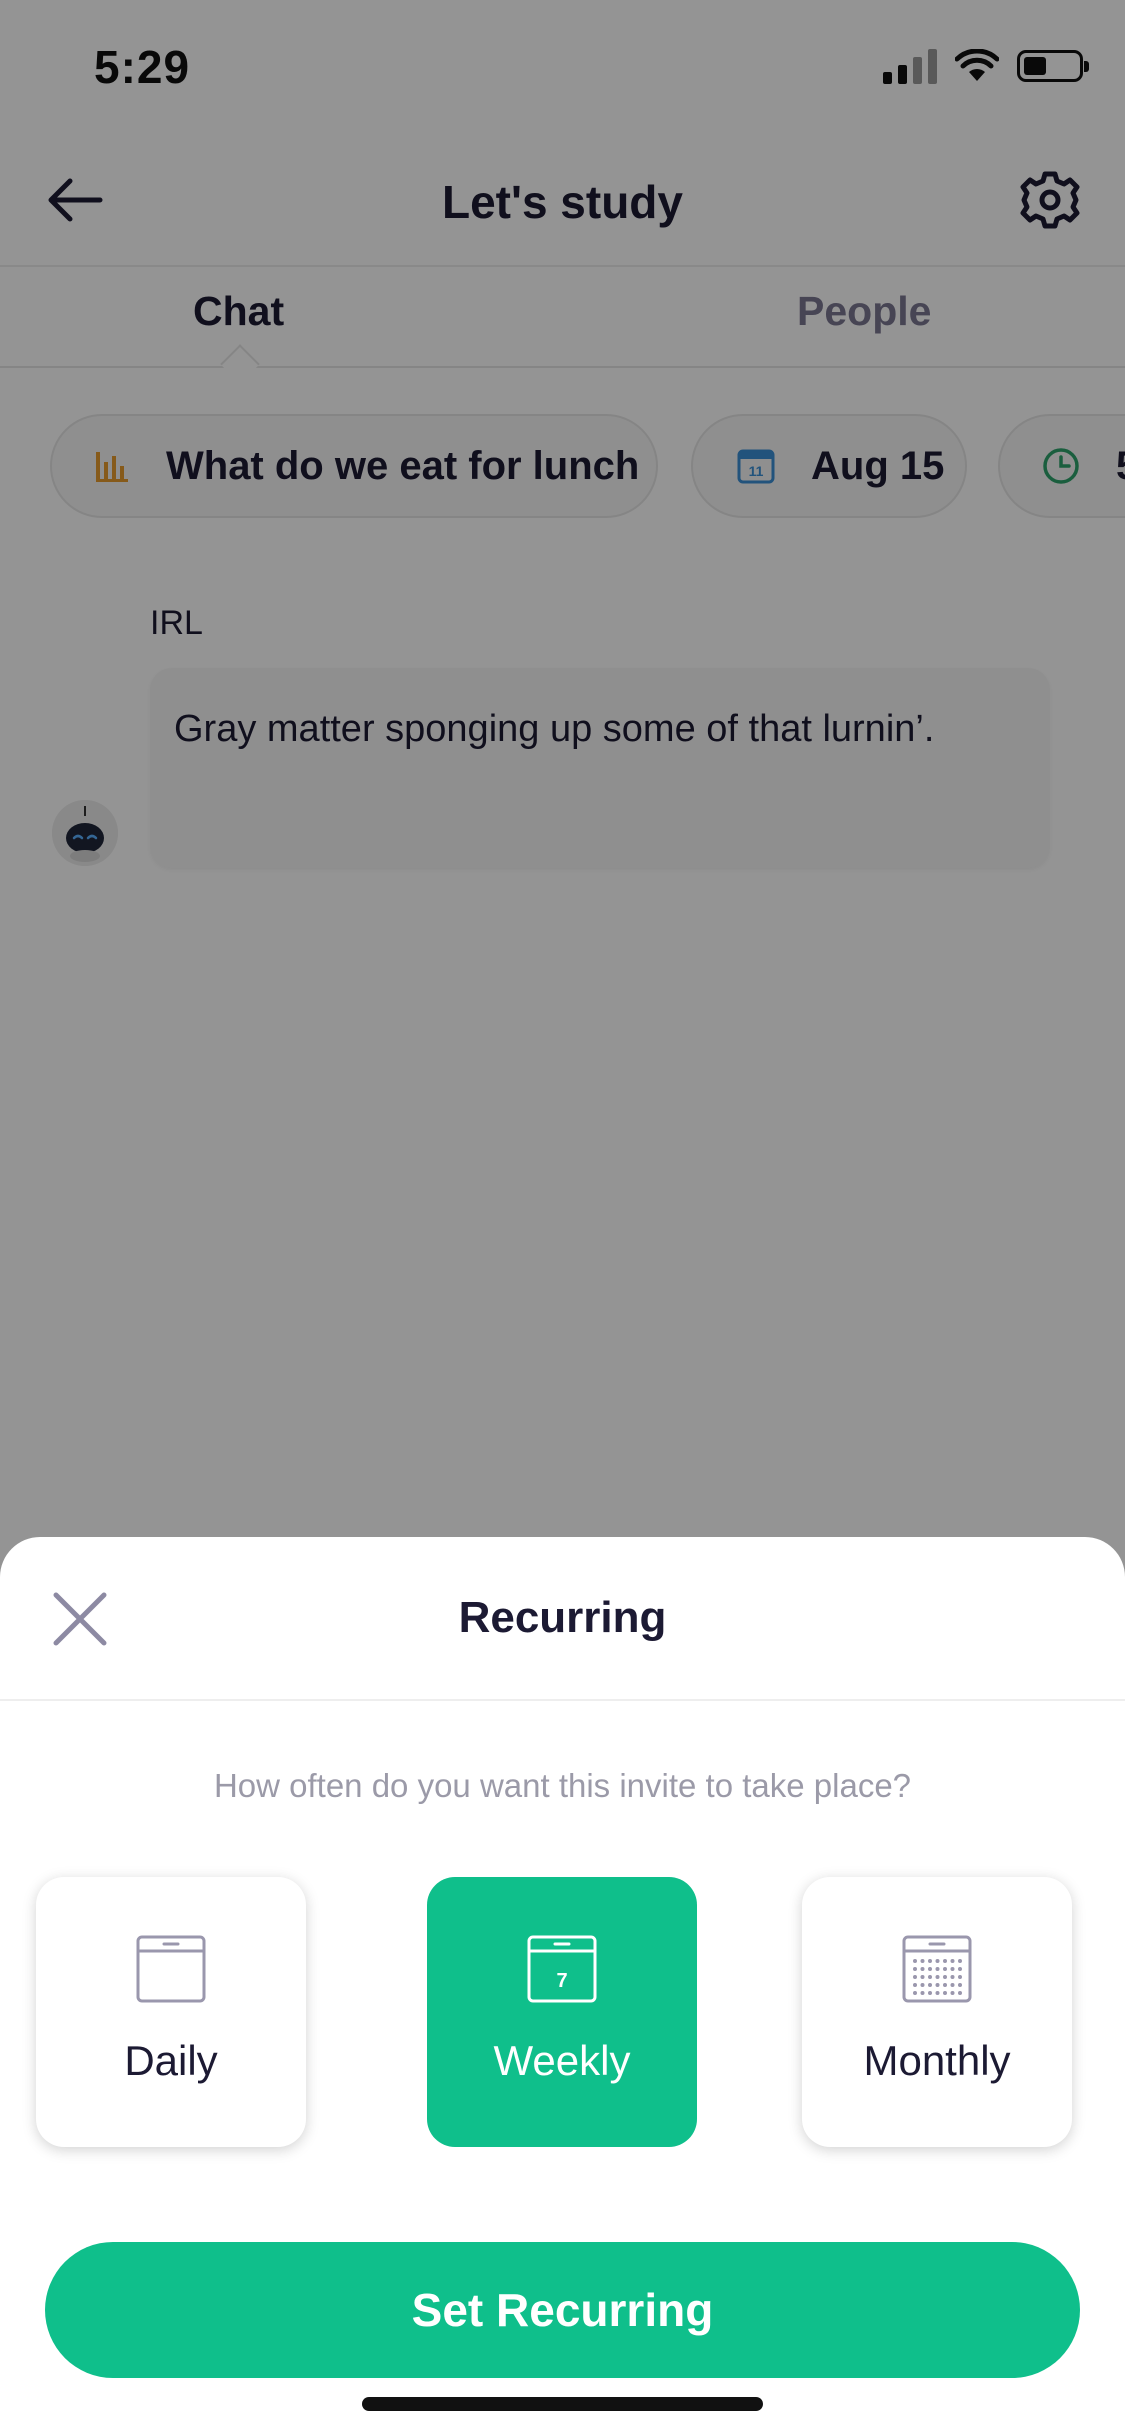 This screenshot has height=2436, width=1125. Describe the element at coordinates (937, 2012) in the screenshot. I see `option-monthly: Monthly` at that location.